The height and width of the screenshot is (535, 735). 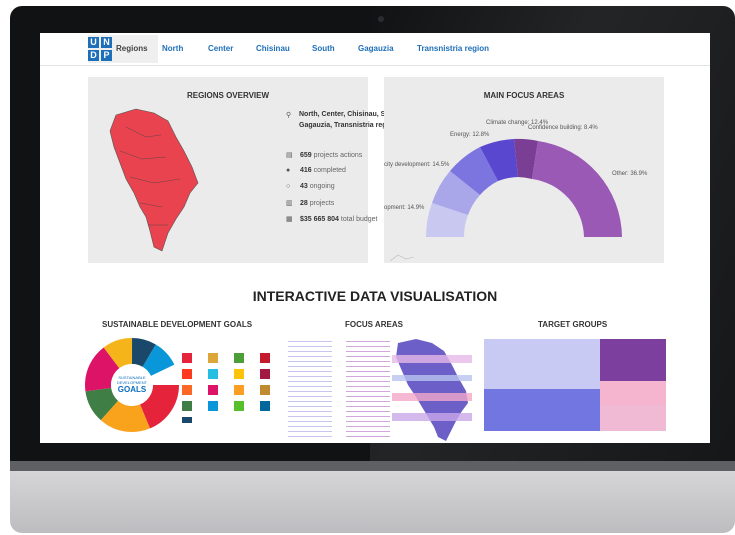 What do you see at coordinates (93, 42) in the screenshot?
I see `logo-letter-u: U` at bounding box center [93, 42].